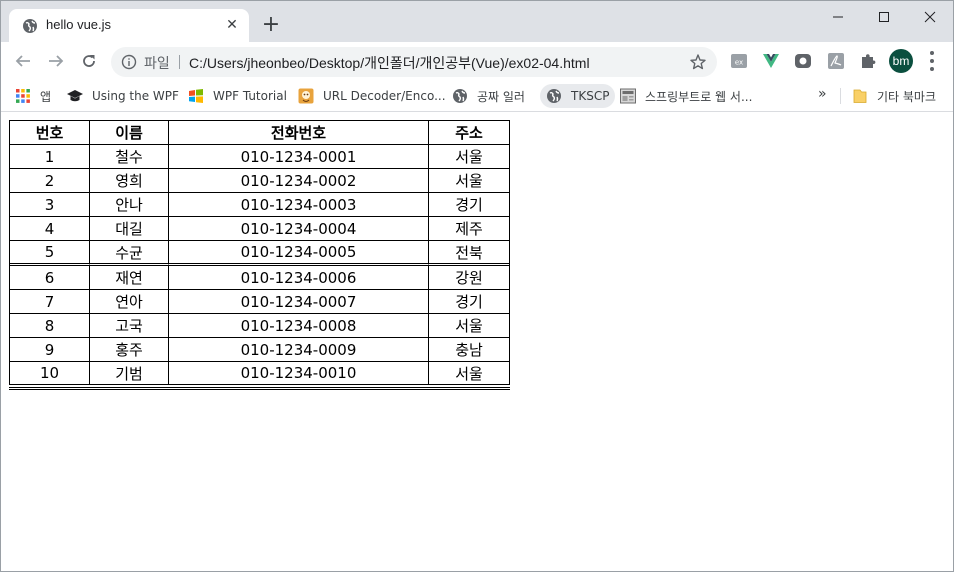 This screenshot has width=954, height=572. I want to click on table-row: 5 수균 010-1234-0005 전북, so click(259, 253).